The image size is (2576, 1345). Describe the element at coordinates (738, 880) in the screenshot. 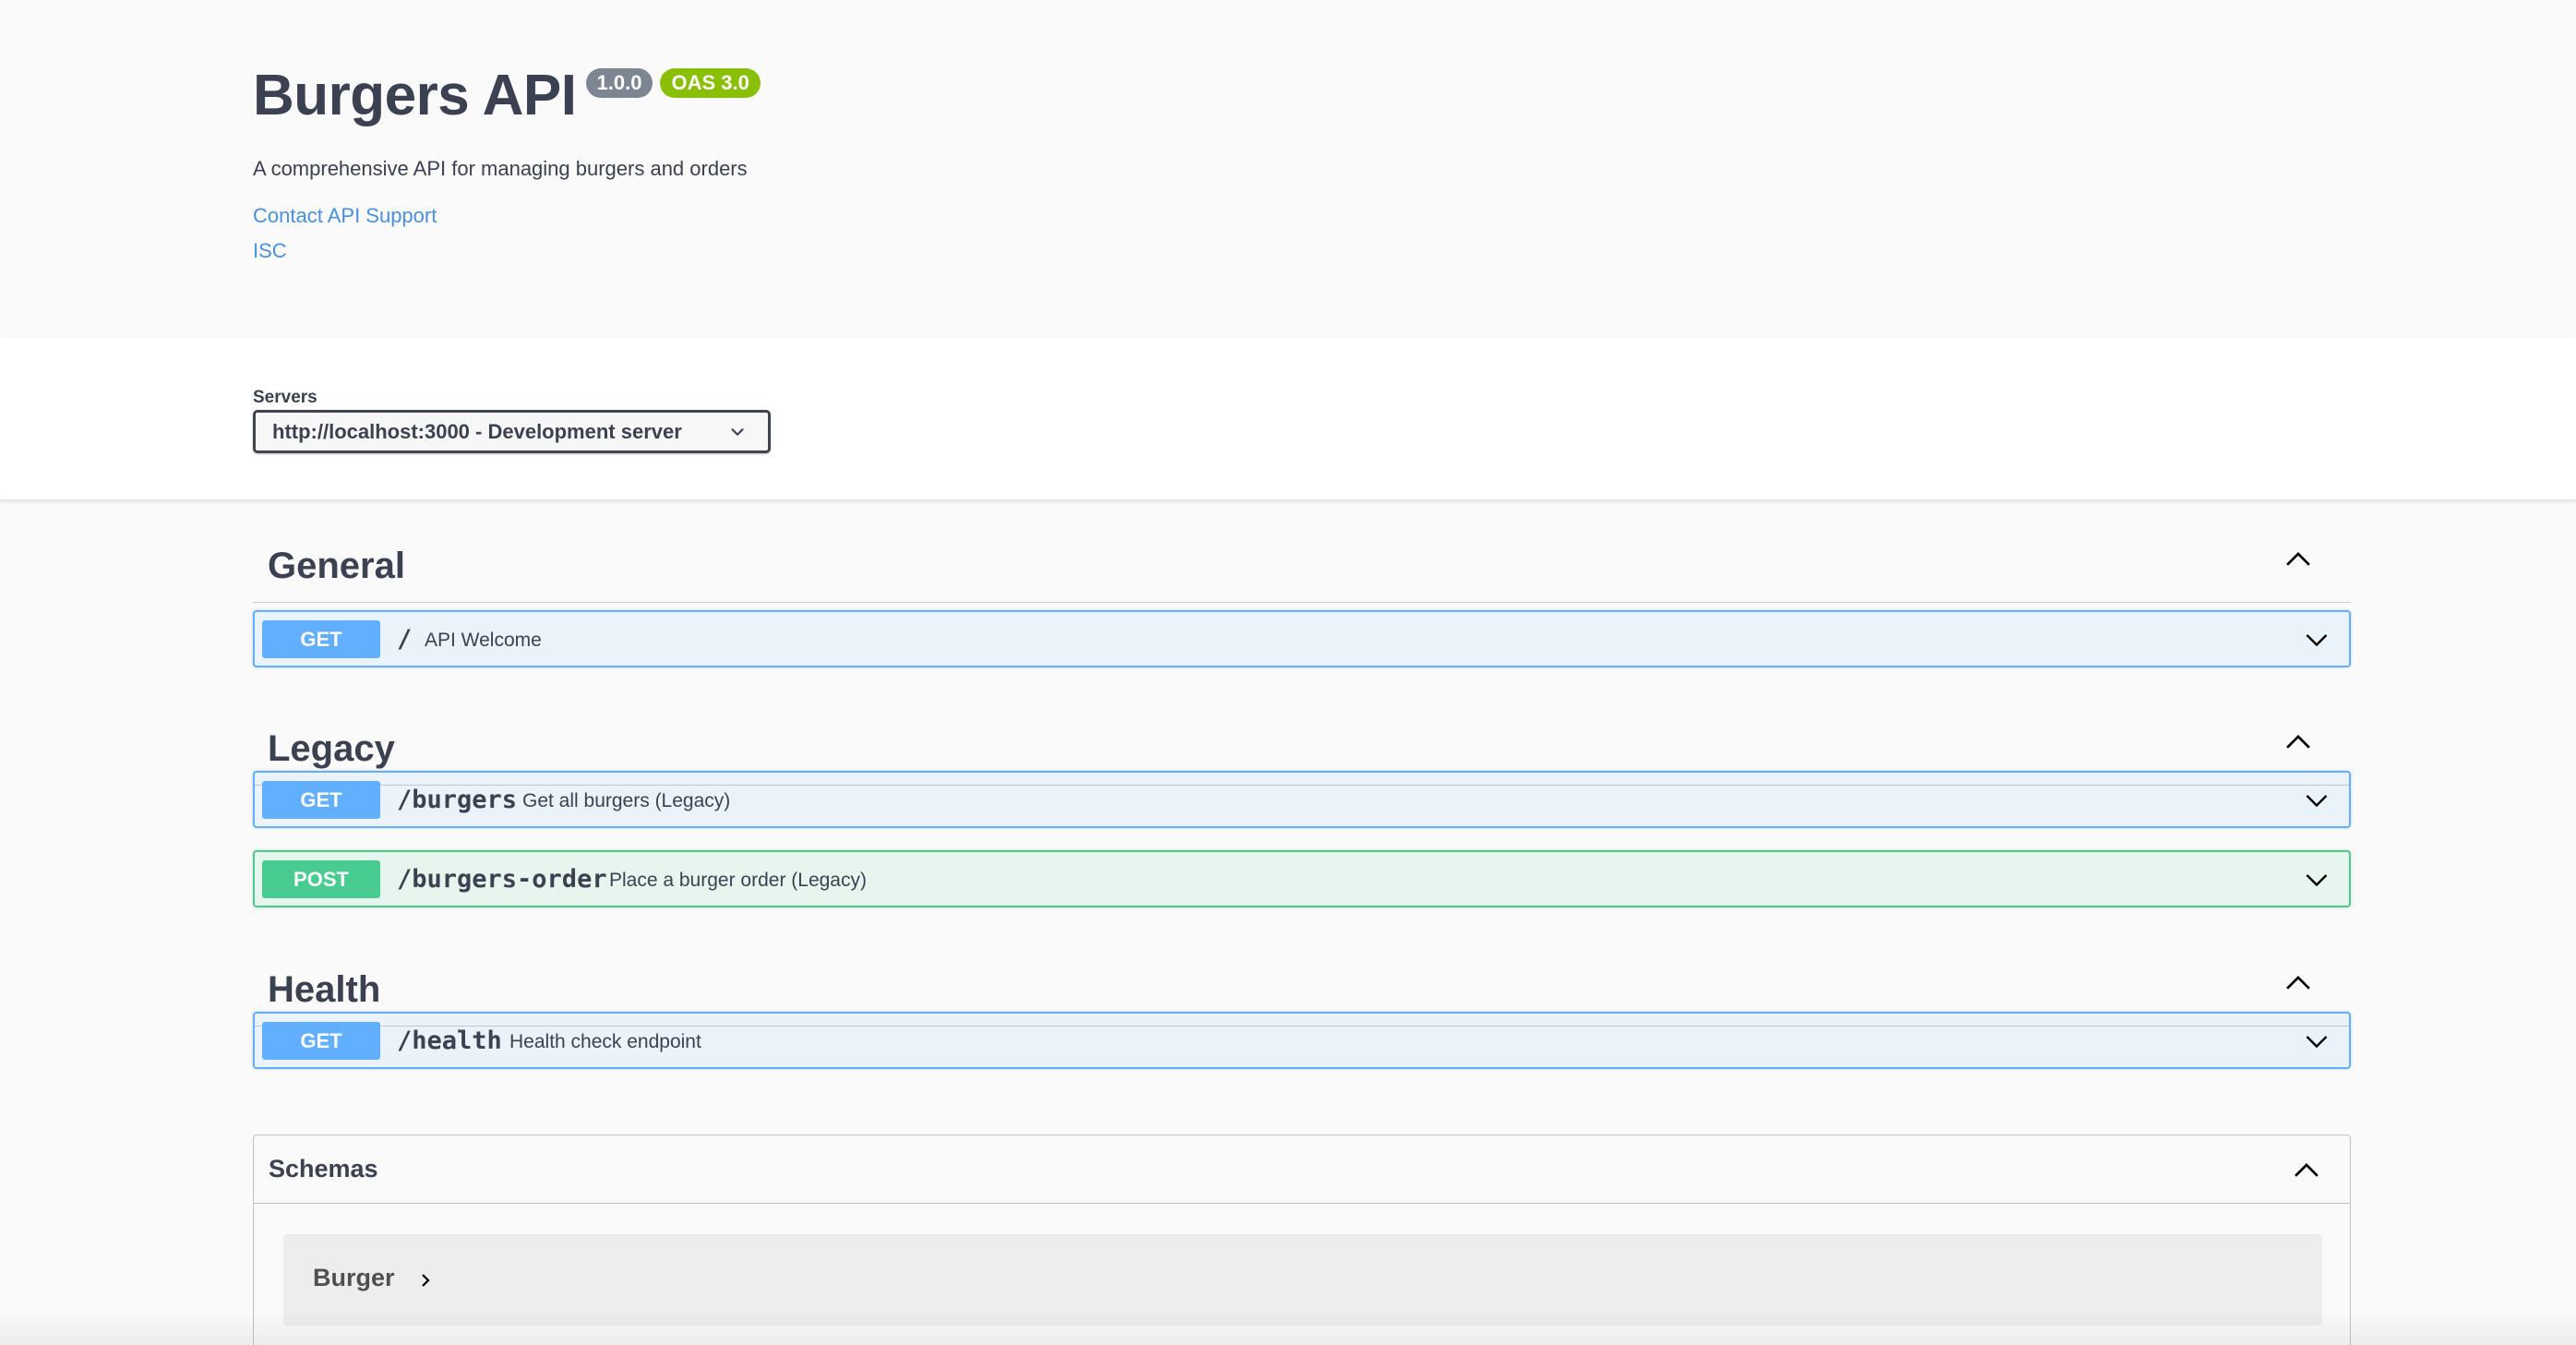

I see `operation-summary: Place a burger order (Legacy)` at that location.